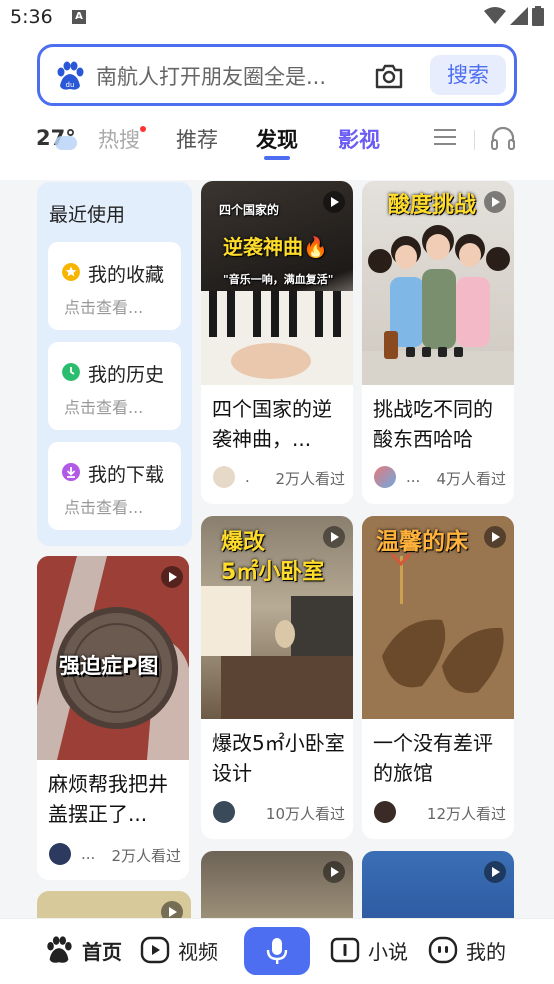  I want to click on thumbnail-caption: 酸度挑战, so click(432, 205).